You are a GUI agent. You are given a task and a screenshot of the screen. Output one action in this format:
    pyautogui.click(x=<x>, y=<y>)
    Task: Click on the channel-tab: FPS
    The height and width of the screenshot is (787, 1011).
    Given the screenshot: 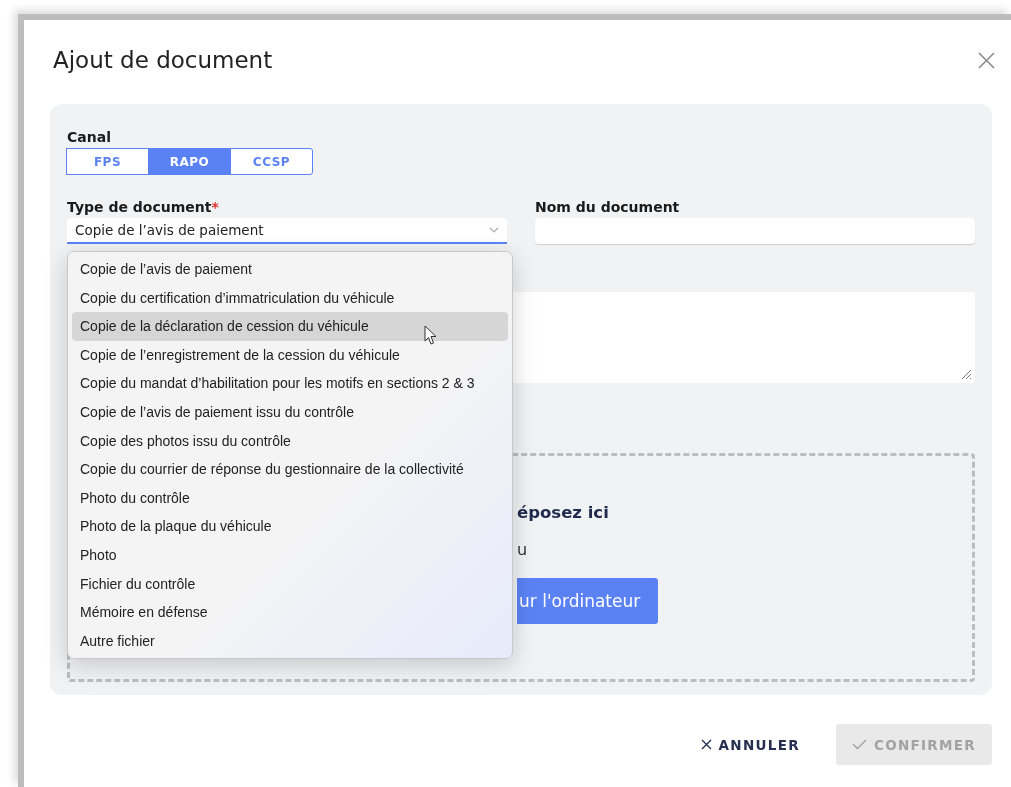 What is the action you would take?
    pyautogui.click(x=107, y=161)
    